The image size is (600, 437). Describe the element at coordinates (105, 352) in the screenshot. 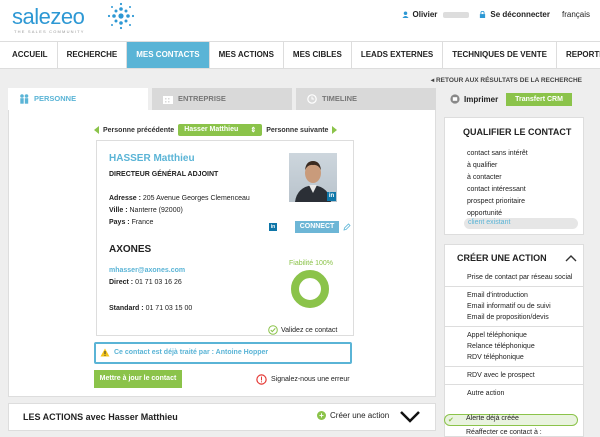

I see `warning-icon` at that location.